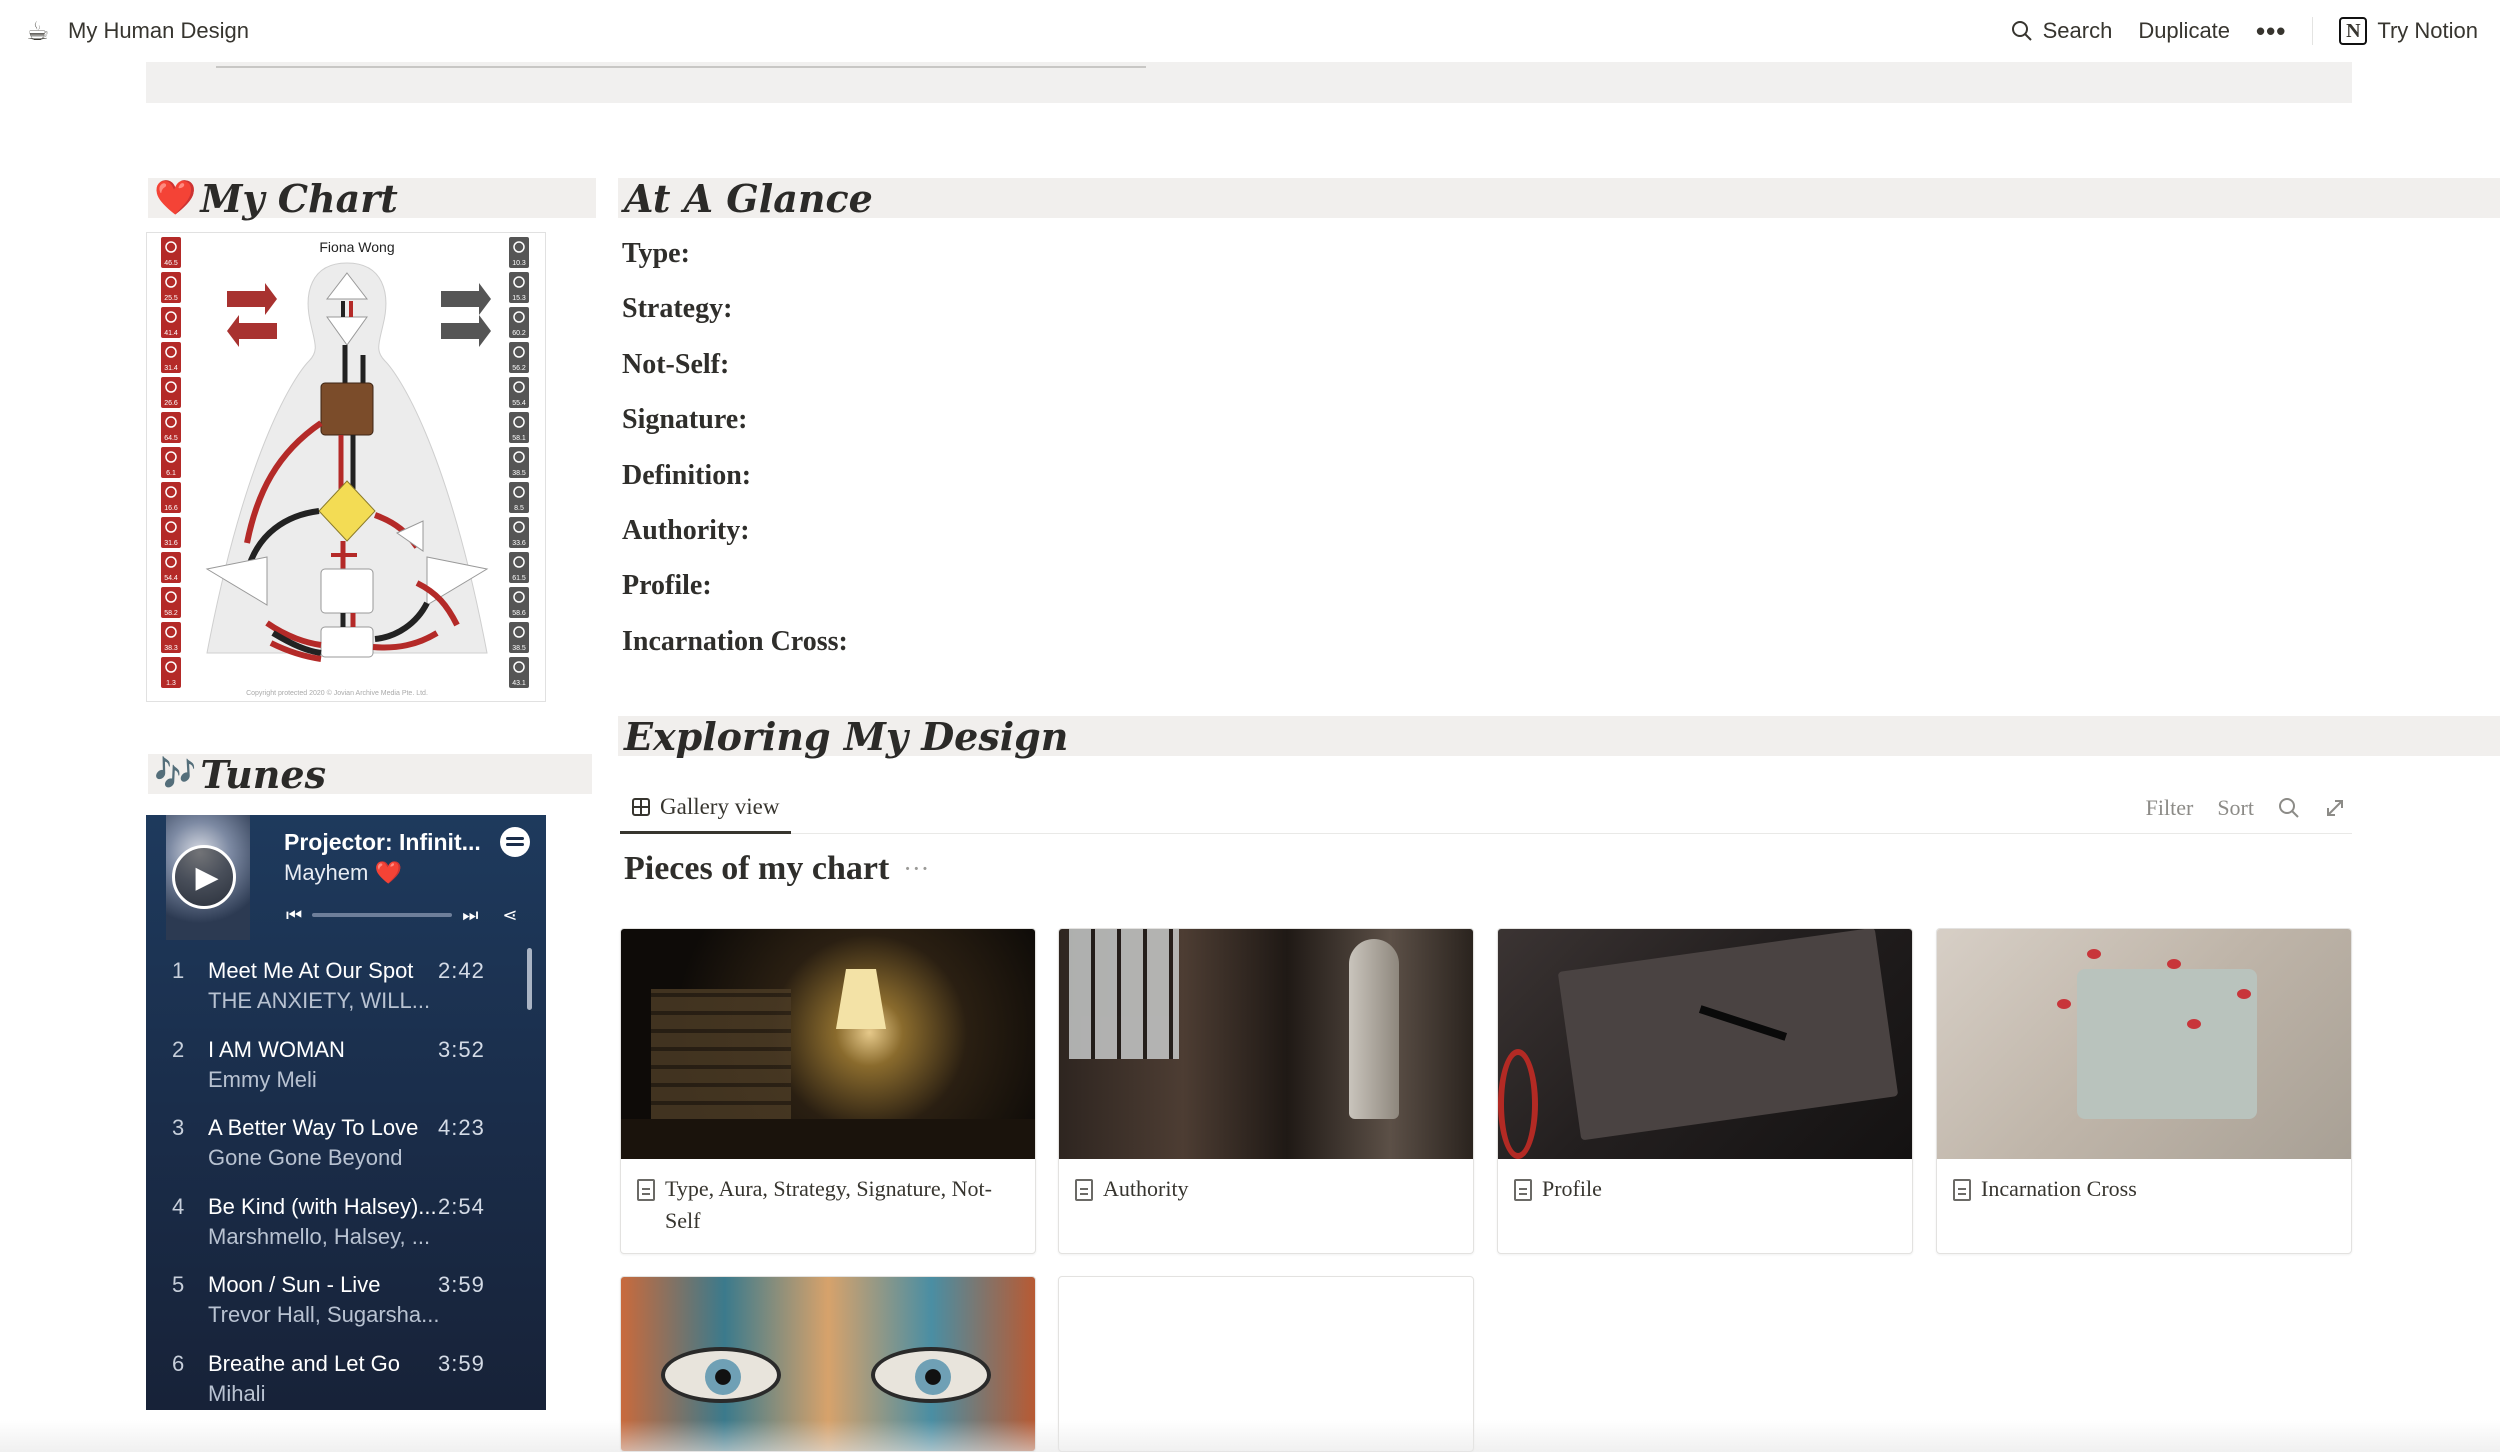 The height and width of the screenshot is (1452, 2500). I want to click on track-row: 6 Breathe and Let Go Mihali 3:59, so click(346, 1371).